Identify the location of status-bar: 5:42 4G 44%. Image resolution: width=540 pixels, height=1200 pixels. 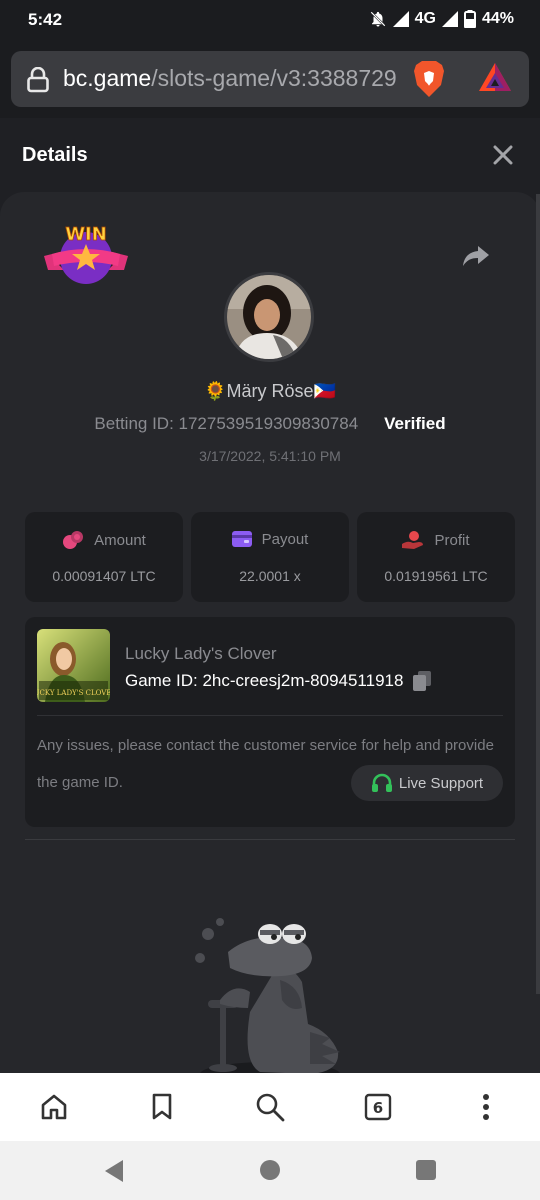
(270, 20).